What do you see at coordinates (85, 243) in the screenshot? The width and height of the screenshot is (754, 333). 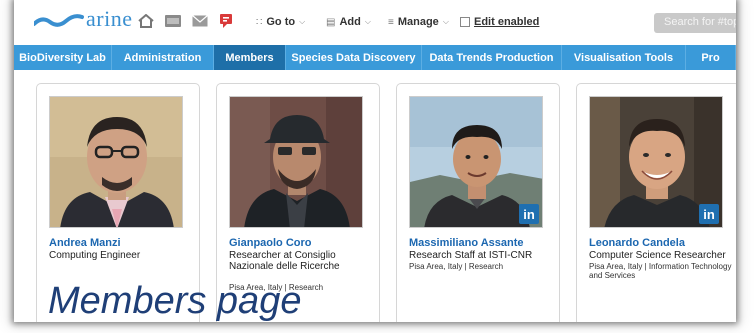 I see `member-name: Andrea Manzi` at bounding box center [85, 243].